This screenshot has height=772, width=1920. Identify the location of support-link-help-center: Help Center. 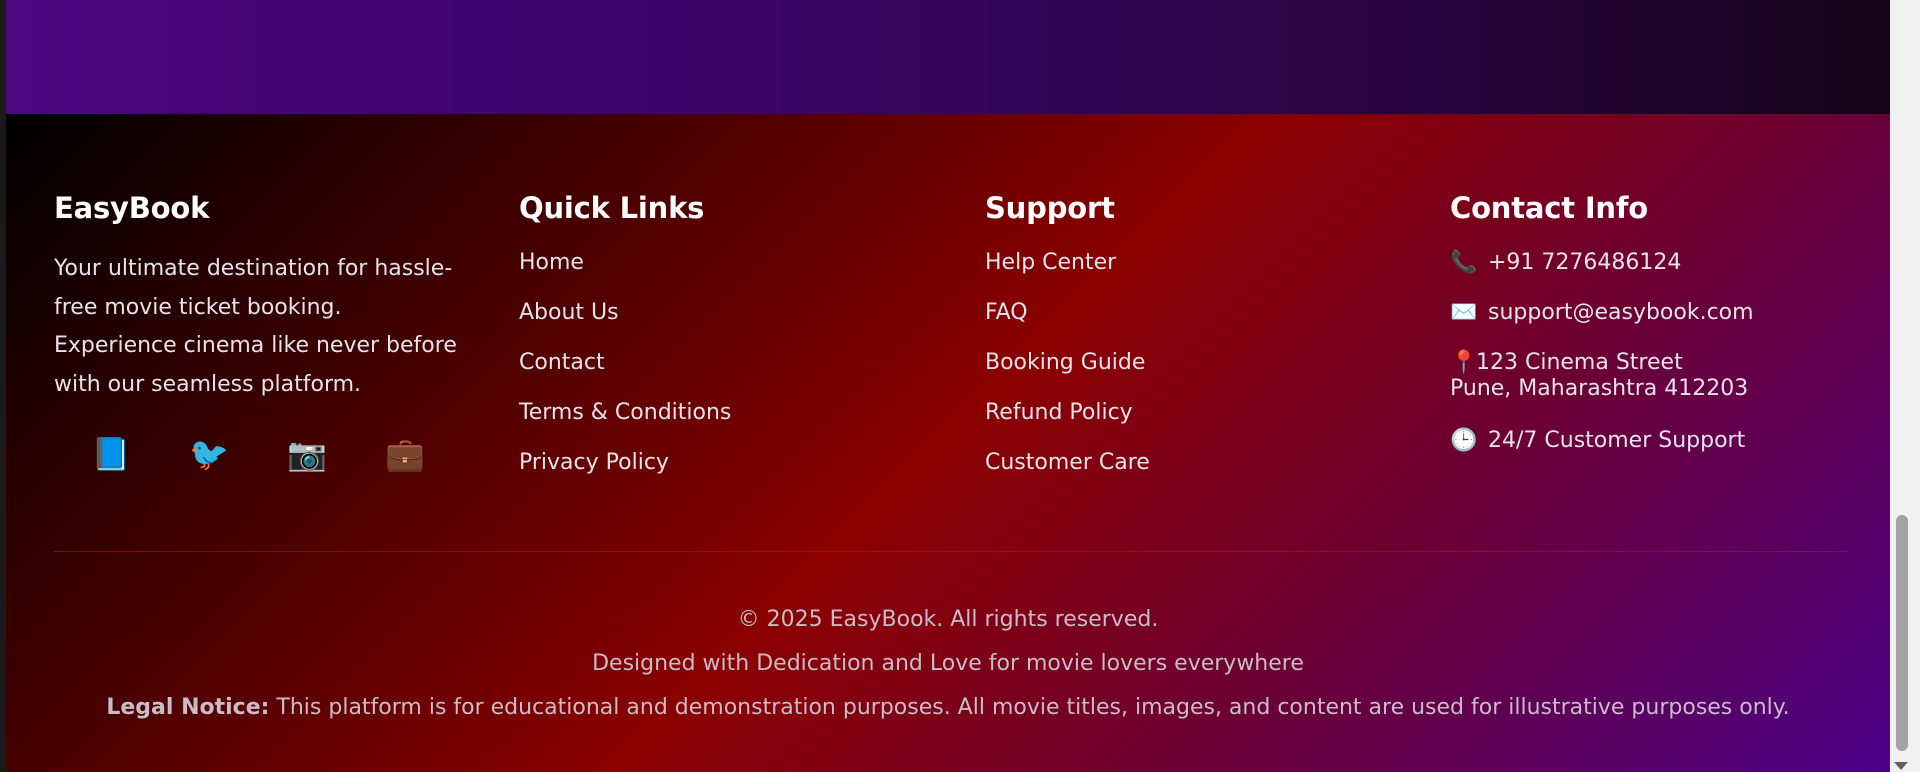
(1205, 263).